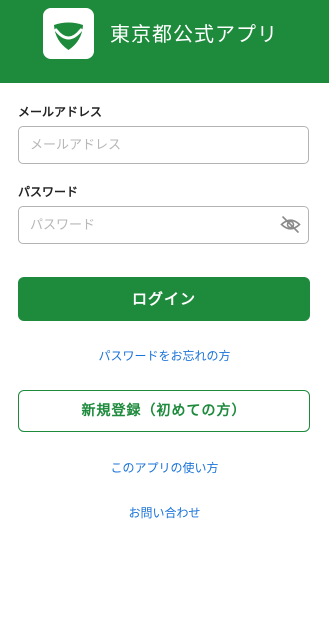 Image resolution: width=329 pixels, height=633 pixels. I want to click on password-input, so click(163, 225).